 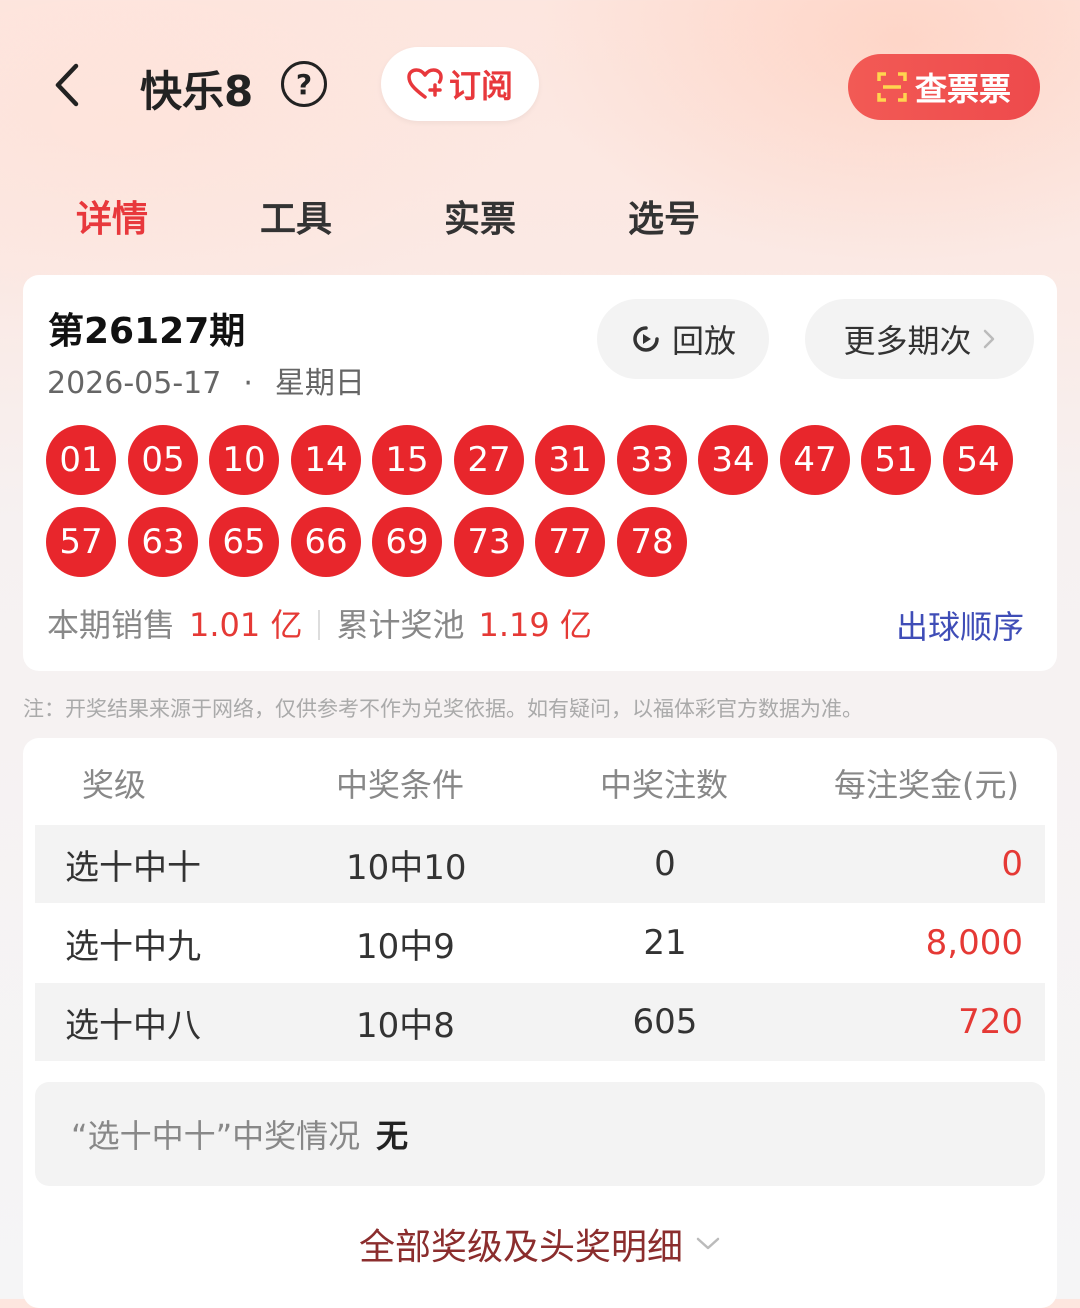 What do you see at coordinates (652, 460) in the screenshot?
I see `ball: 33` at bounding box center [652, 460].